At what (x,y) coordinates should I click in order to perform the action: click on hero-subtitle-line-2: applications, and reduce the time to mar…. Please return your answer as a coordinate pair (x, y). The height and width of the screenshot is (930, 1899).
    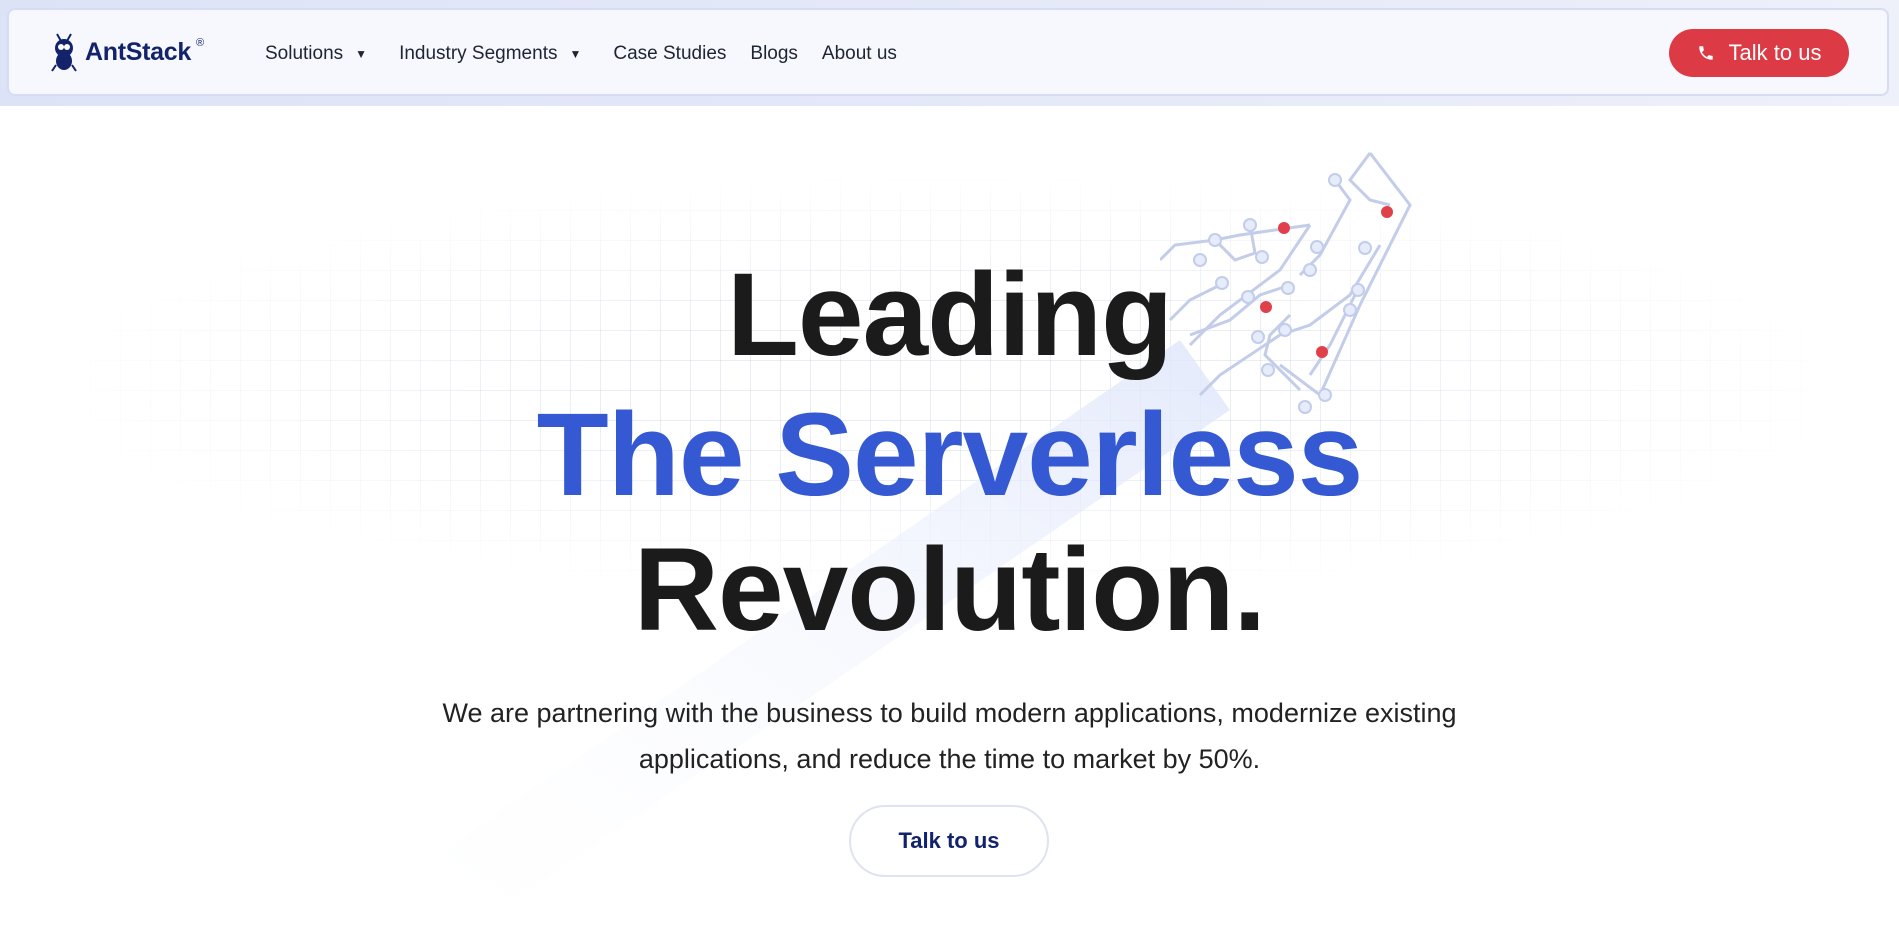
    Looking at the image, I should click on (949, 759).